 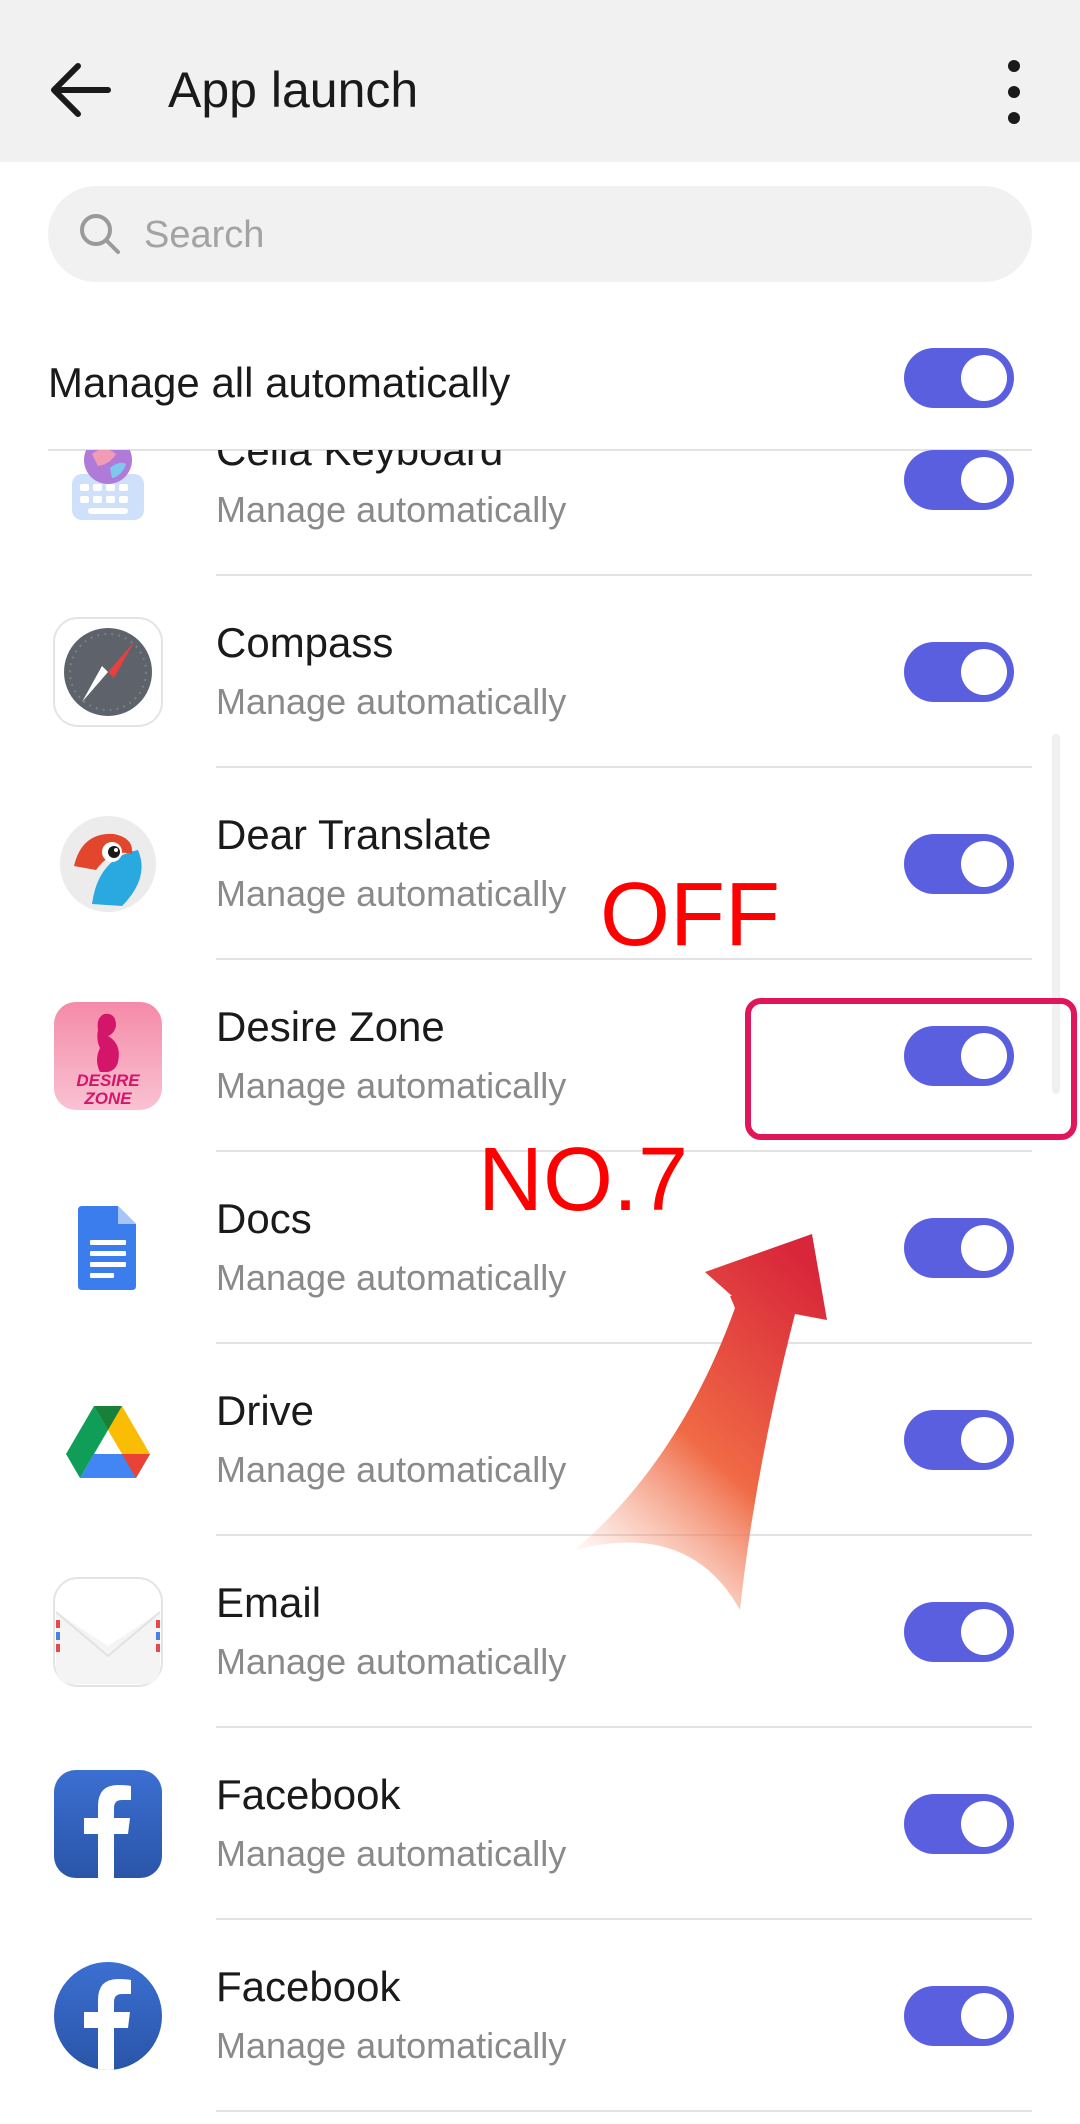 I want to click on search-placeholder: Search, so click(x=204, y=235).